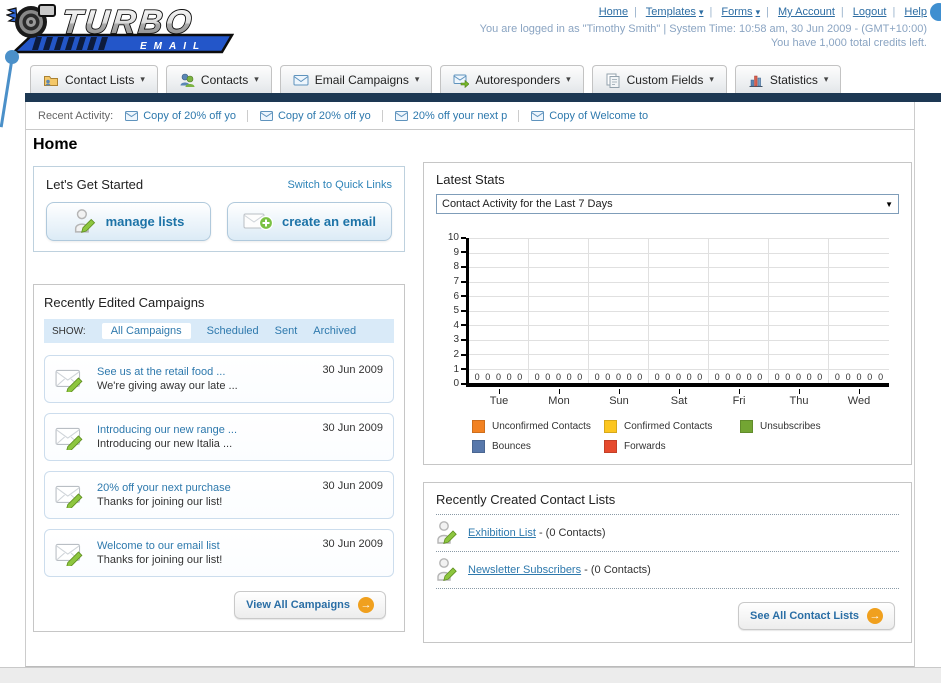 Image resolution: width=941 pixels, height=683 pixels. I want to click on legend-item: Unsubscribes, so click(819, 427).